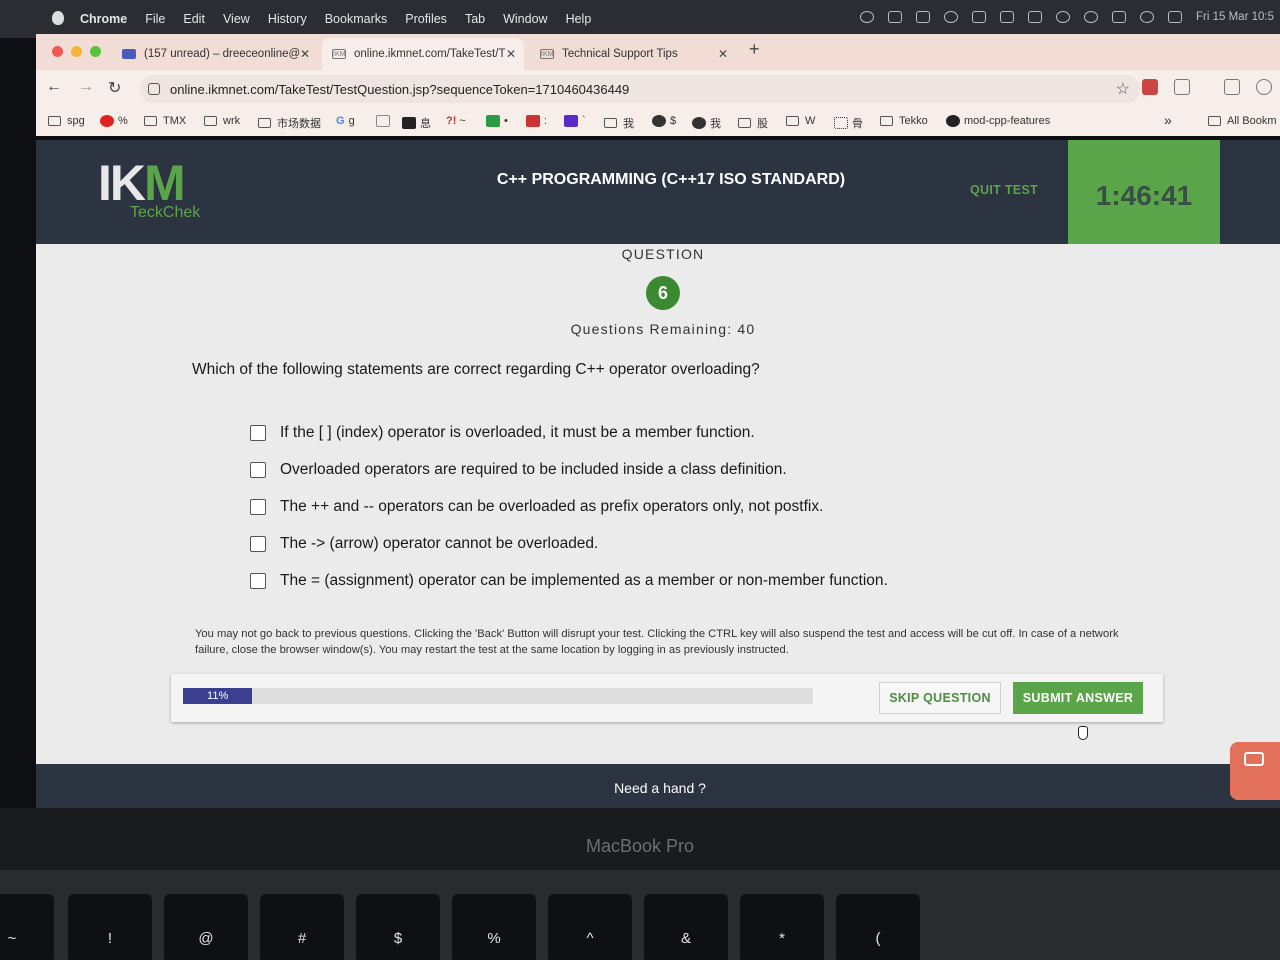 This screenshot has width=1280, height=960. I want to click on need-a-hand-link: Need a hand ?, so click(658, 788).